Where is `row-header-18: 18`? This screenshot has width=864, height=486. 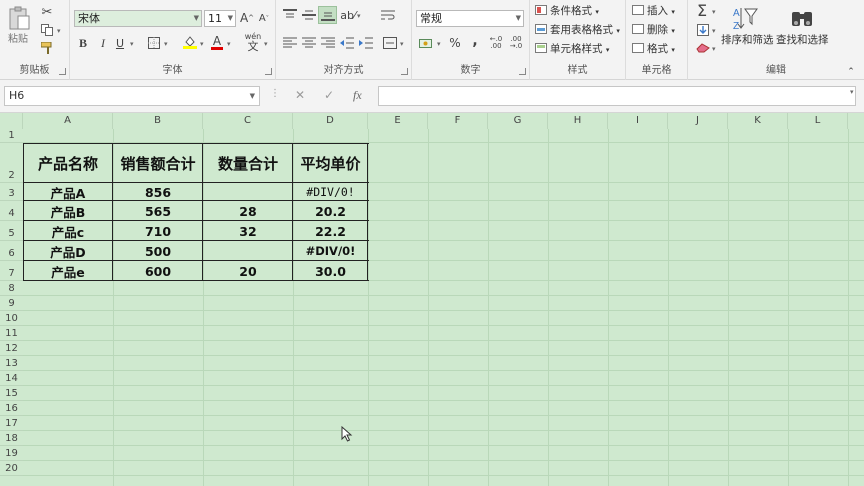 row-header-18: 18 is located at coordinates (11, 438).